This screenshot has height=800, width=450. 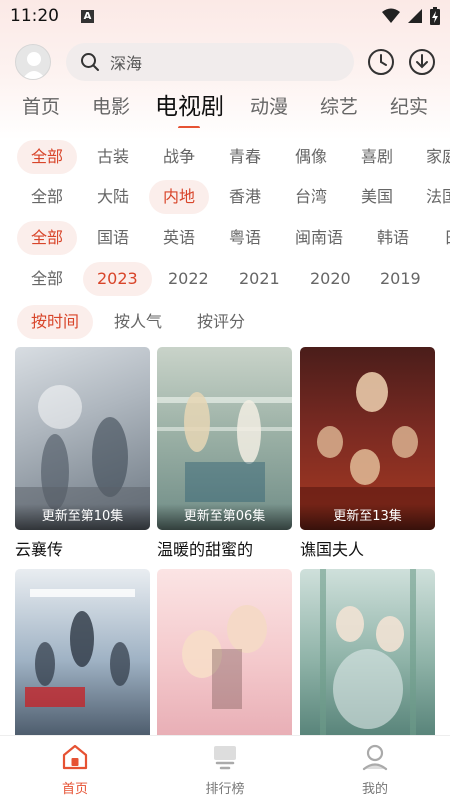 I want to click on active-tab-indicator, so click(x=189, y=127).